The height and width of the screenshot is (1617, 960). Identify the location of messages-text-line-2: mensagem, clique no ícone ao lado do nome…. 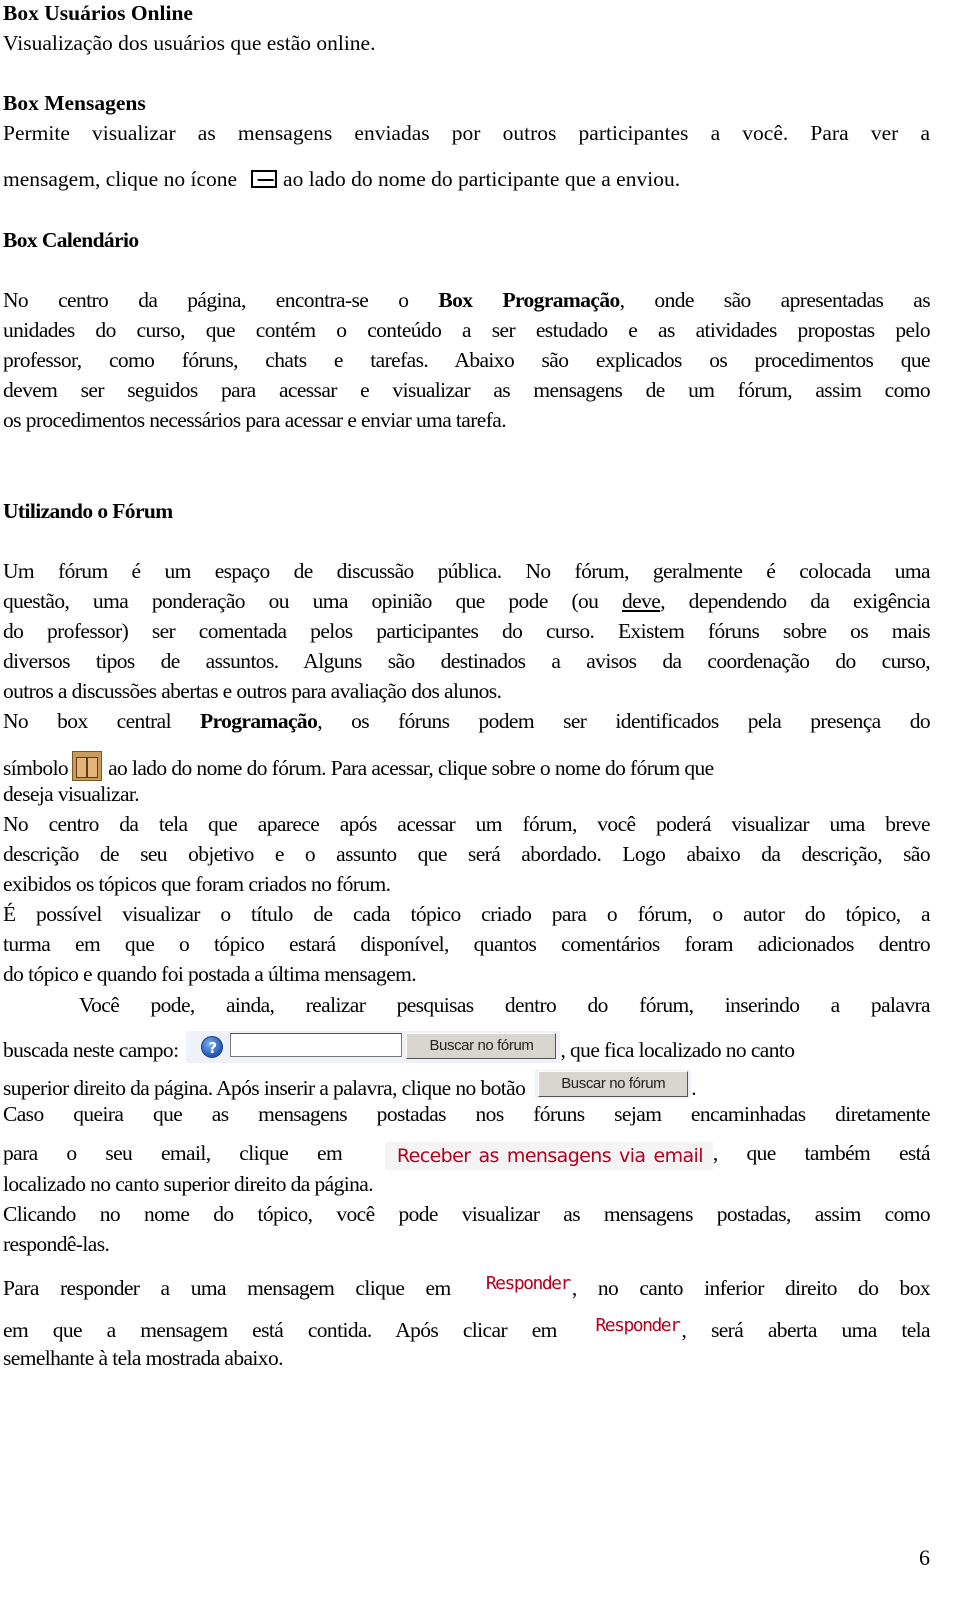
(466, 179).